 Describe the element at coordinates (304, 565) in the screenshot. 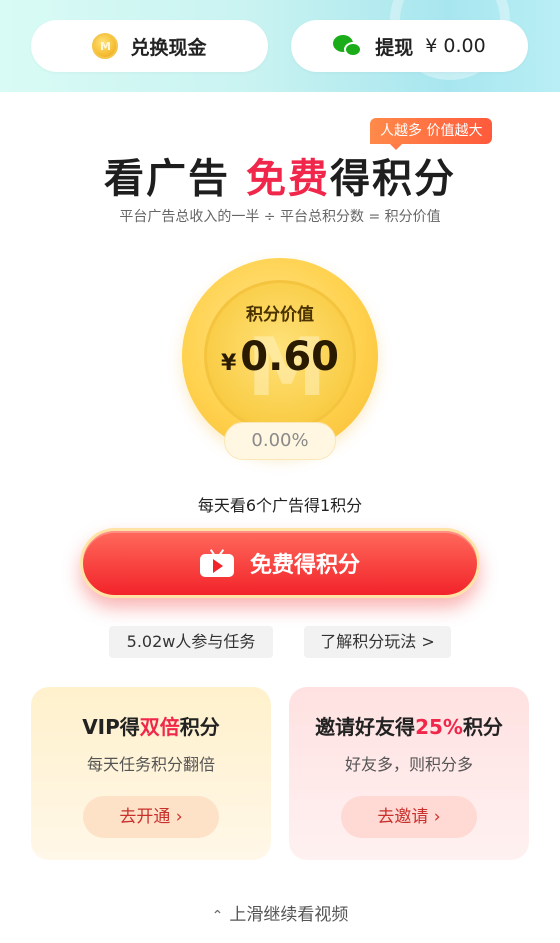

I see `free-points-label: 免费得积分` at that location.